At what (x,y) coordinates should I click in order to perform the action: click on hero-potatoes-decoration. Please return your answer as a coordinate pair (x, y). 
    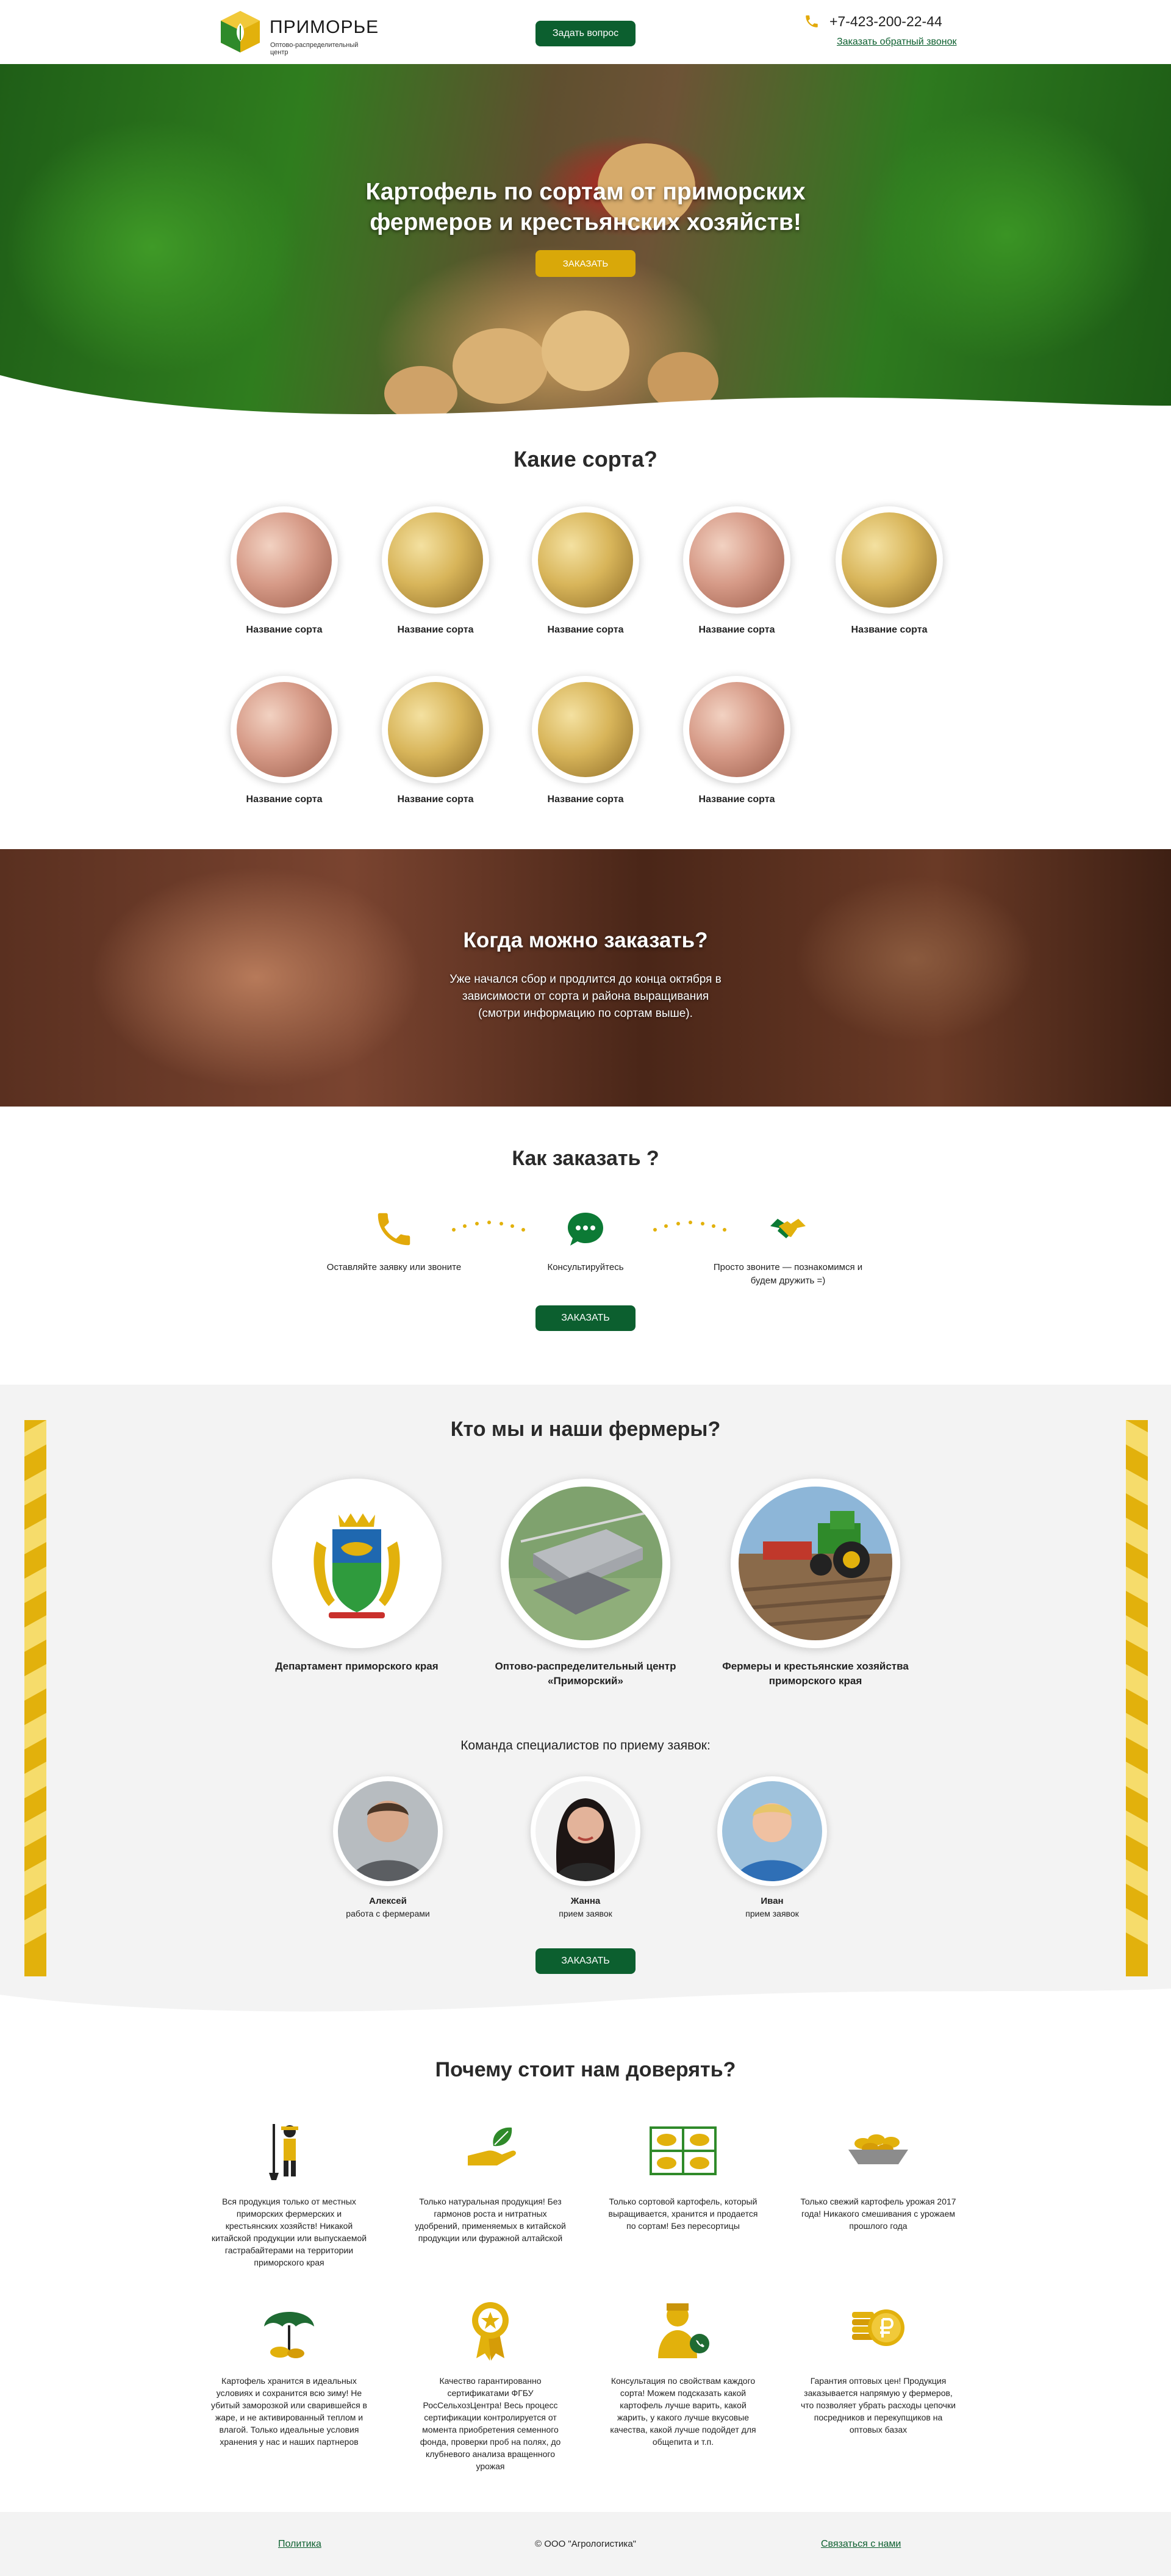
    Looking at the image, I should click on (585, 284).